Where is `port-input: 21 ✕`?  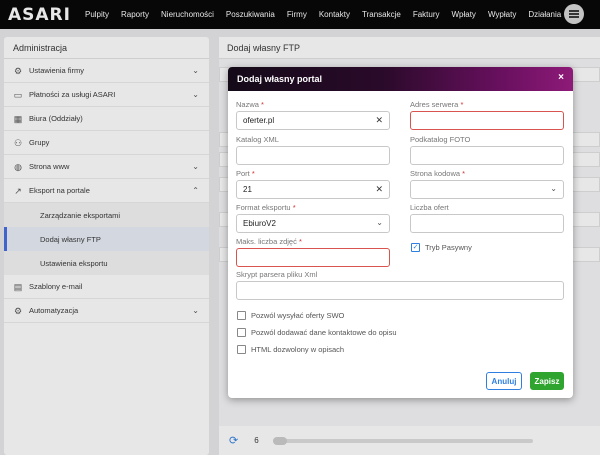 port-input: 21 ✕ is located at coordinates (313, 189).